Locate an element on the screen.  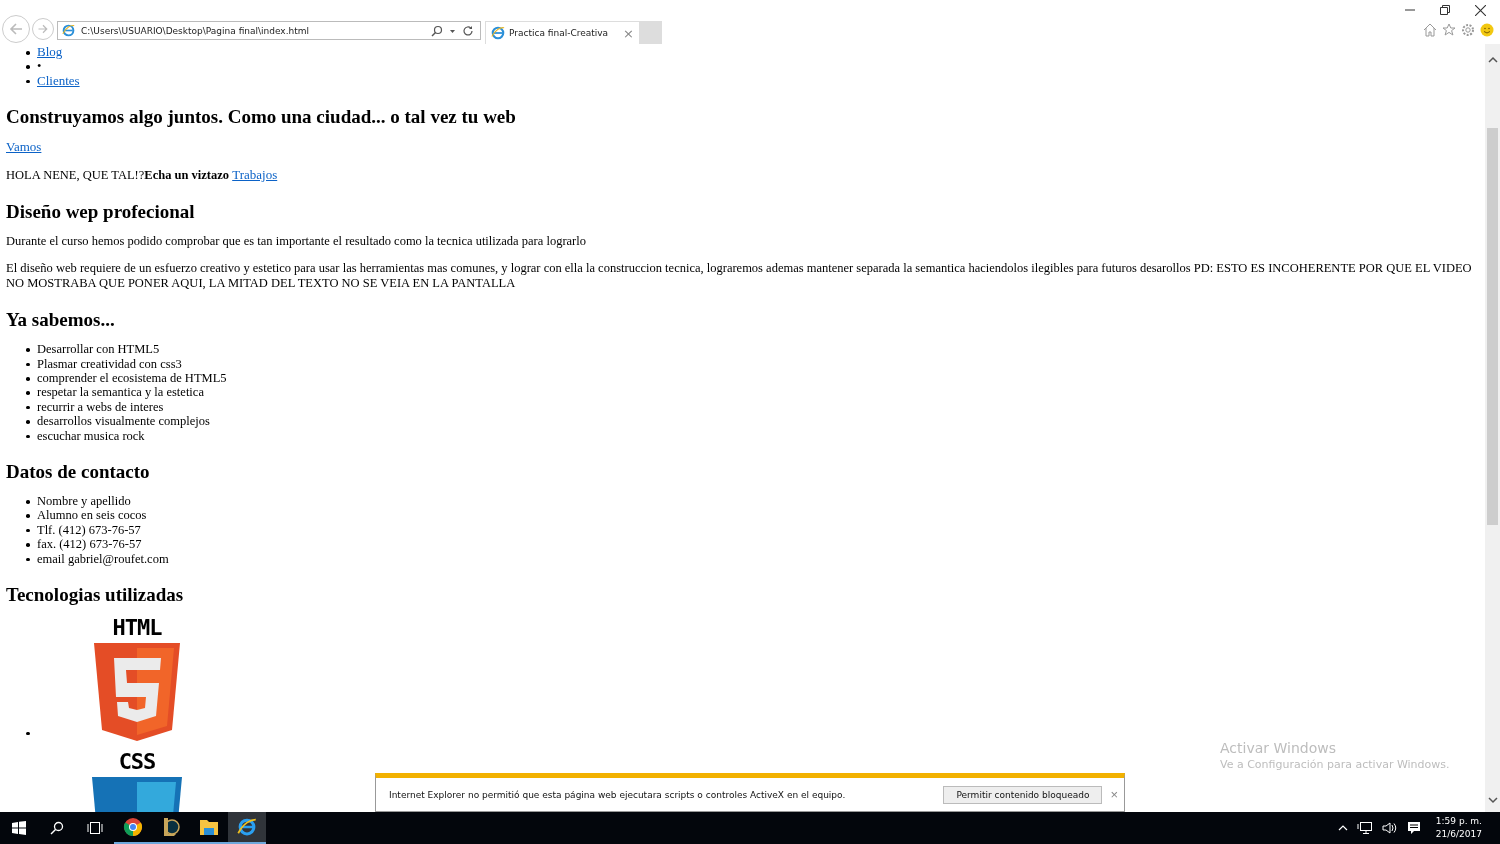
close-button: × is located at coordinates (1114, 794).